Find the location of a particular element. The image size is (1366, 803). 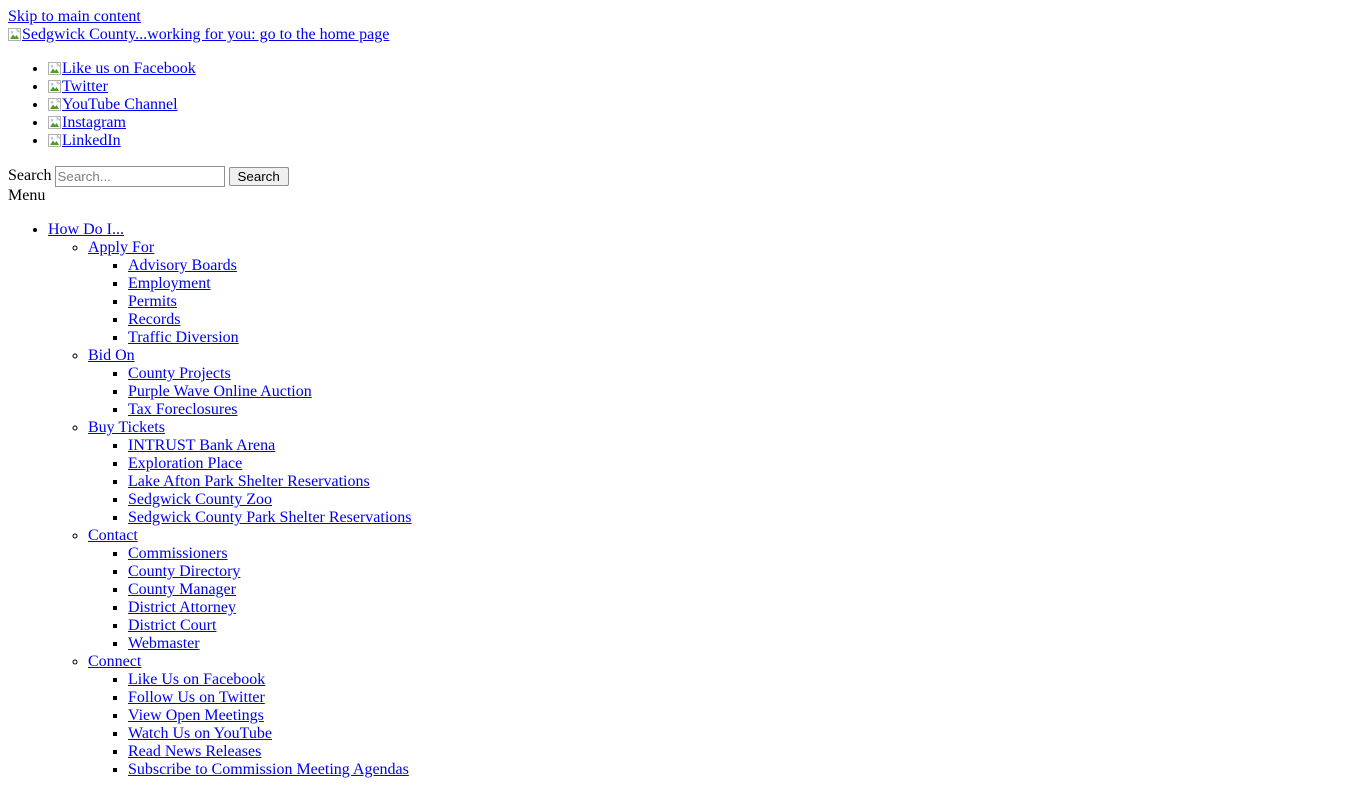

list-item: Like Us on Facebook is located at coordinates (743, 680).